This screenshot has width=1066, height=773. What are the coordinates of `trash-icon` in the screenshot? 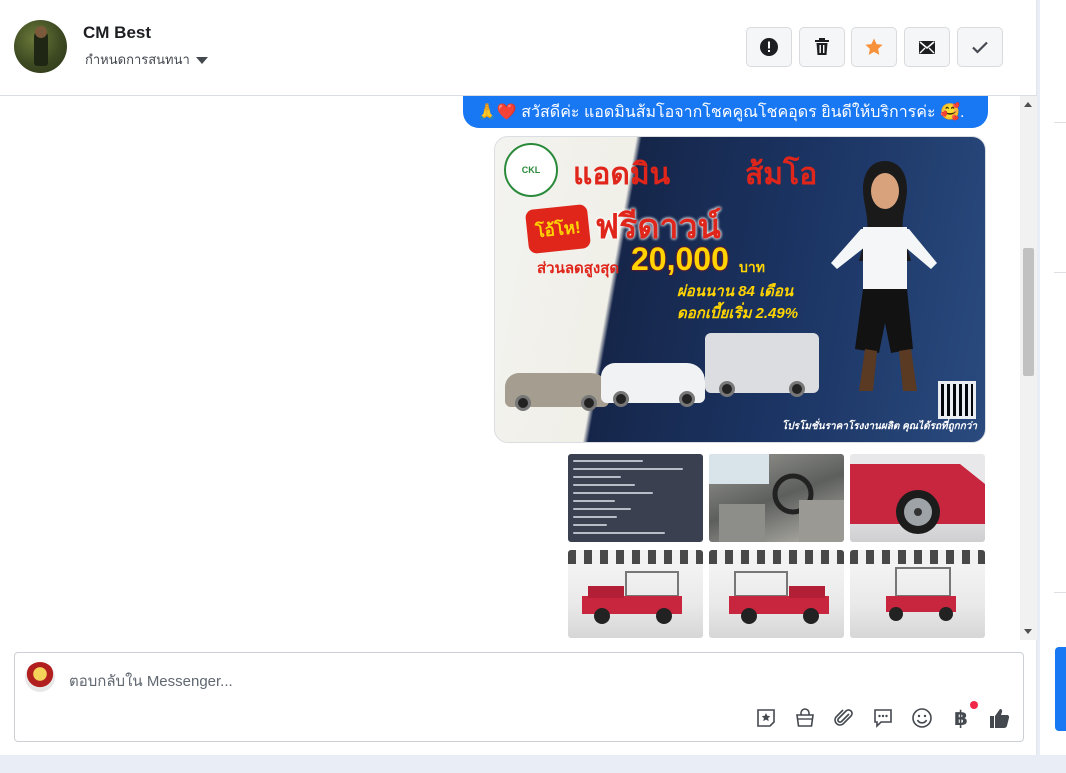 It's located at (822, 46).